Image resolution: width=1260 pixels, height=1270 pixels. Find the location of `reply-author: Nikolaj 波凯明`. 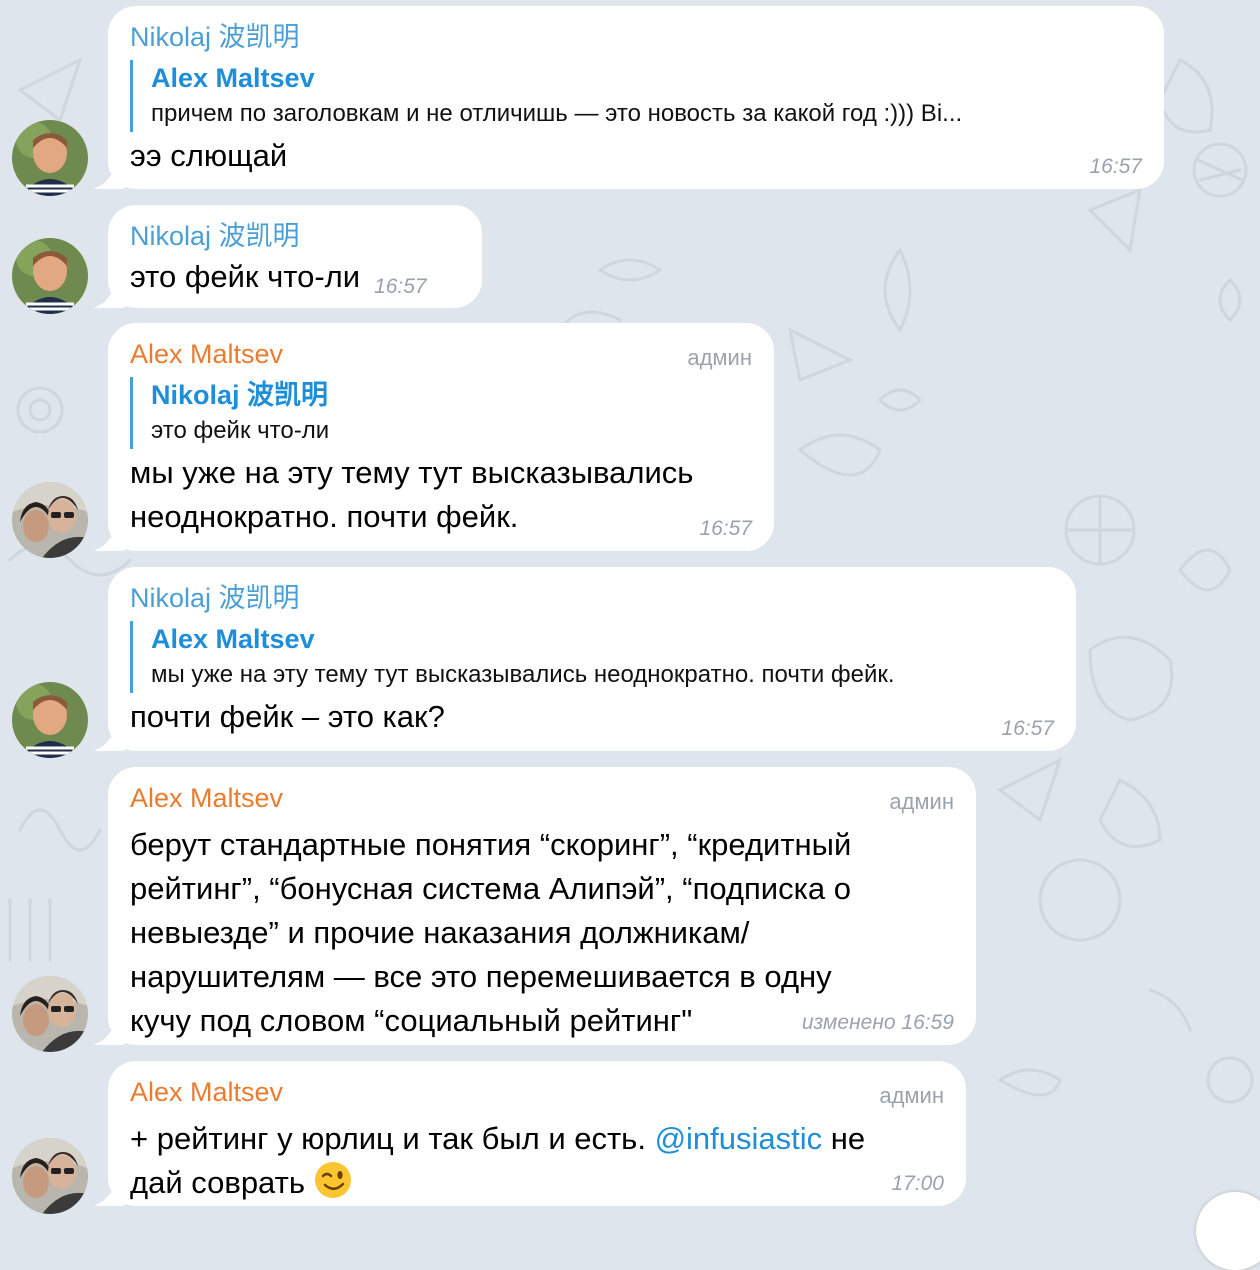

reply-author: Nikolaj 波凯明 is located at coordinates (240, 395).